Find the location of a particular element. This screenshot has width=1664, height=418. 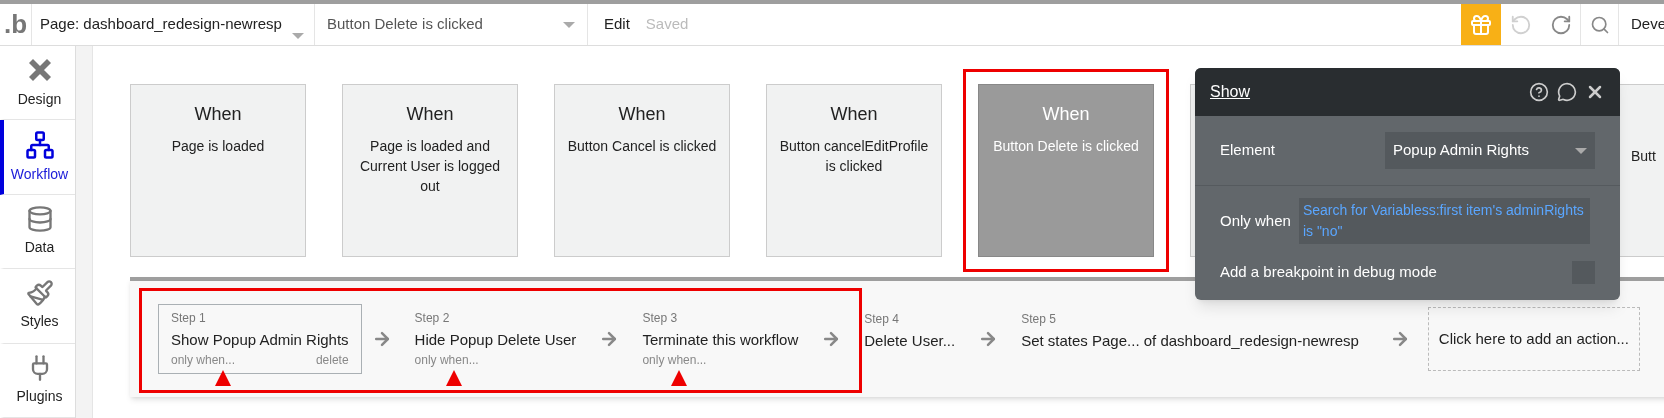

sidebar-tab: Styles is located at coordinates (37, 306).